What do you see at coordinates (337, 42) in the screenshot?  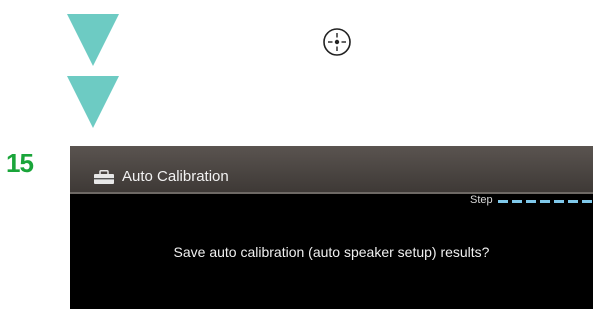 I see `enter-button-icon` at bounding box center [337, 42].